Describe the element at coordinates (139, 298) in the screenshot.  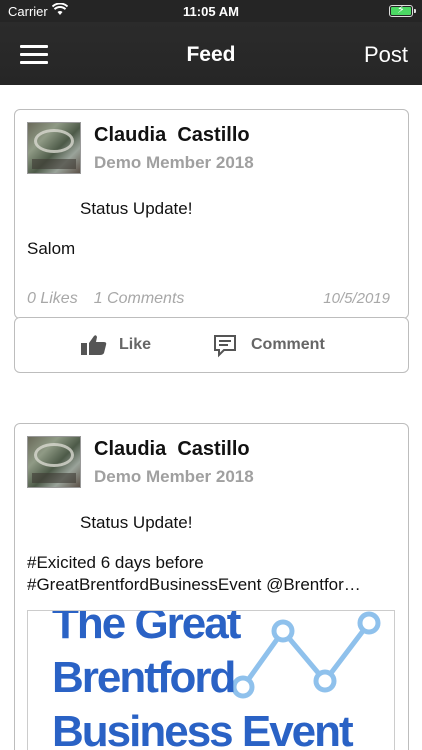
I see `comments-count: 1 Comments` at that location.